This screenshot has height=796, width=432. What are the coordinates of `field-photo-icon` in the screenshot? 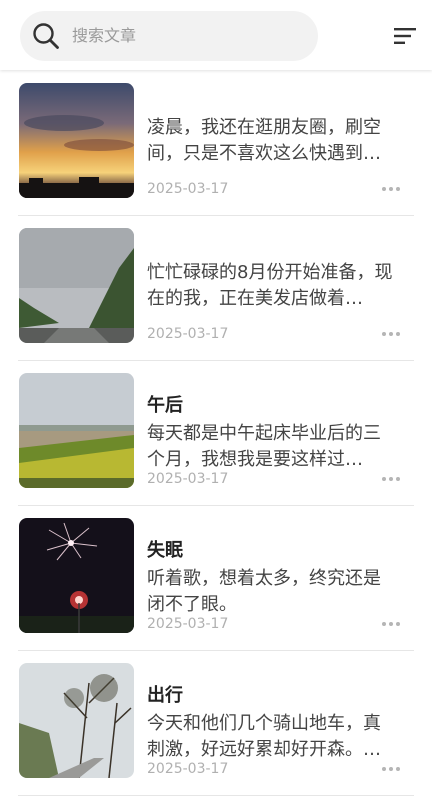 It's located at (76, 430).